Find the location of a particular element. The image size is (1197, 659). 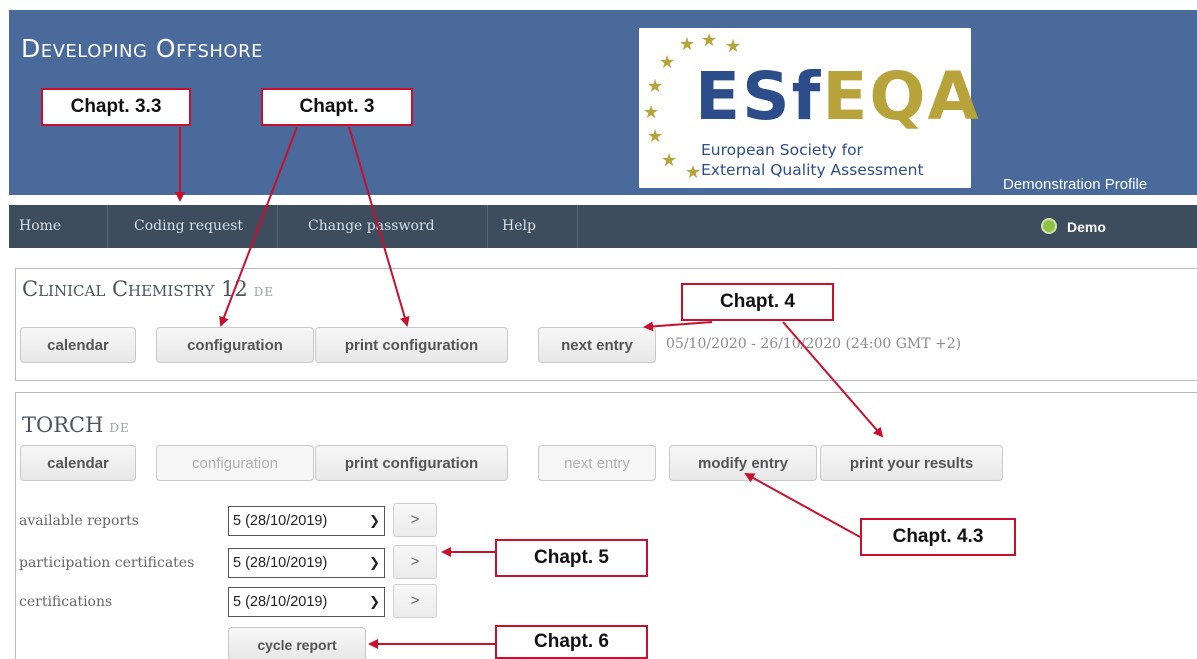

callout-chapter-3: Chapt. 3 is located at coordinates (337, 107).